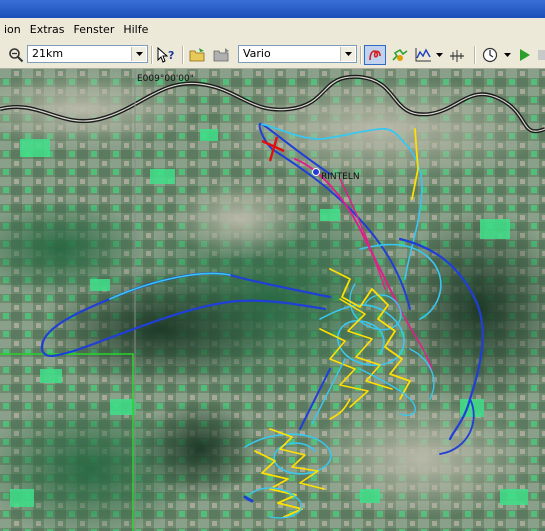 Image resolution: width=545 pixels, height=531 pixels. What do you see at coordinates (95, 30) in the screenshot?
I see `menu-item-fenster: Fenster` at bounding box center [95, 30].